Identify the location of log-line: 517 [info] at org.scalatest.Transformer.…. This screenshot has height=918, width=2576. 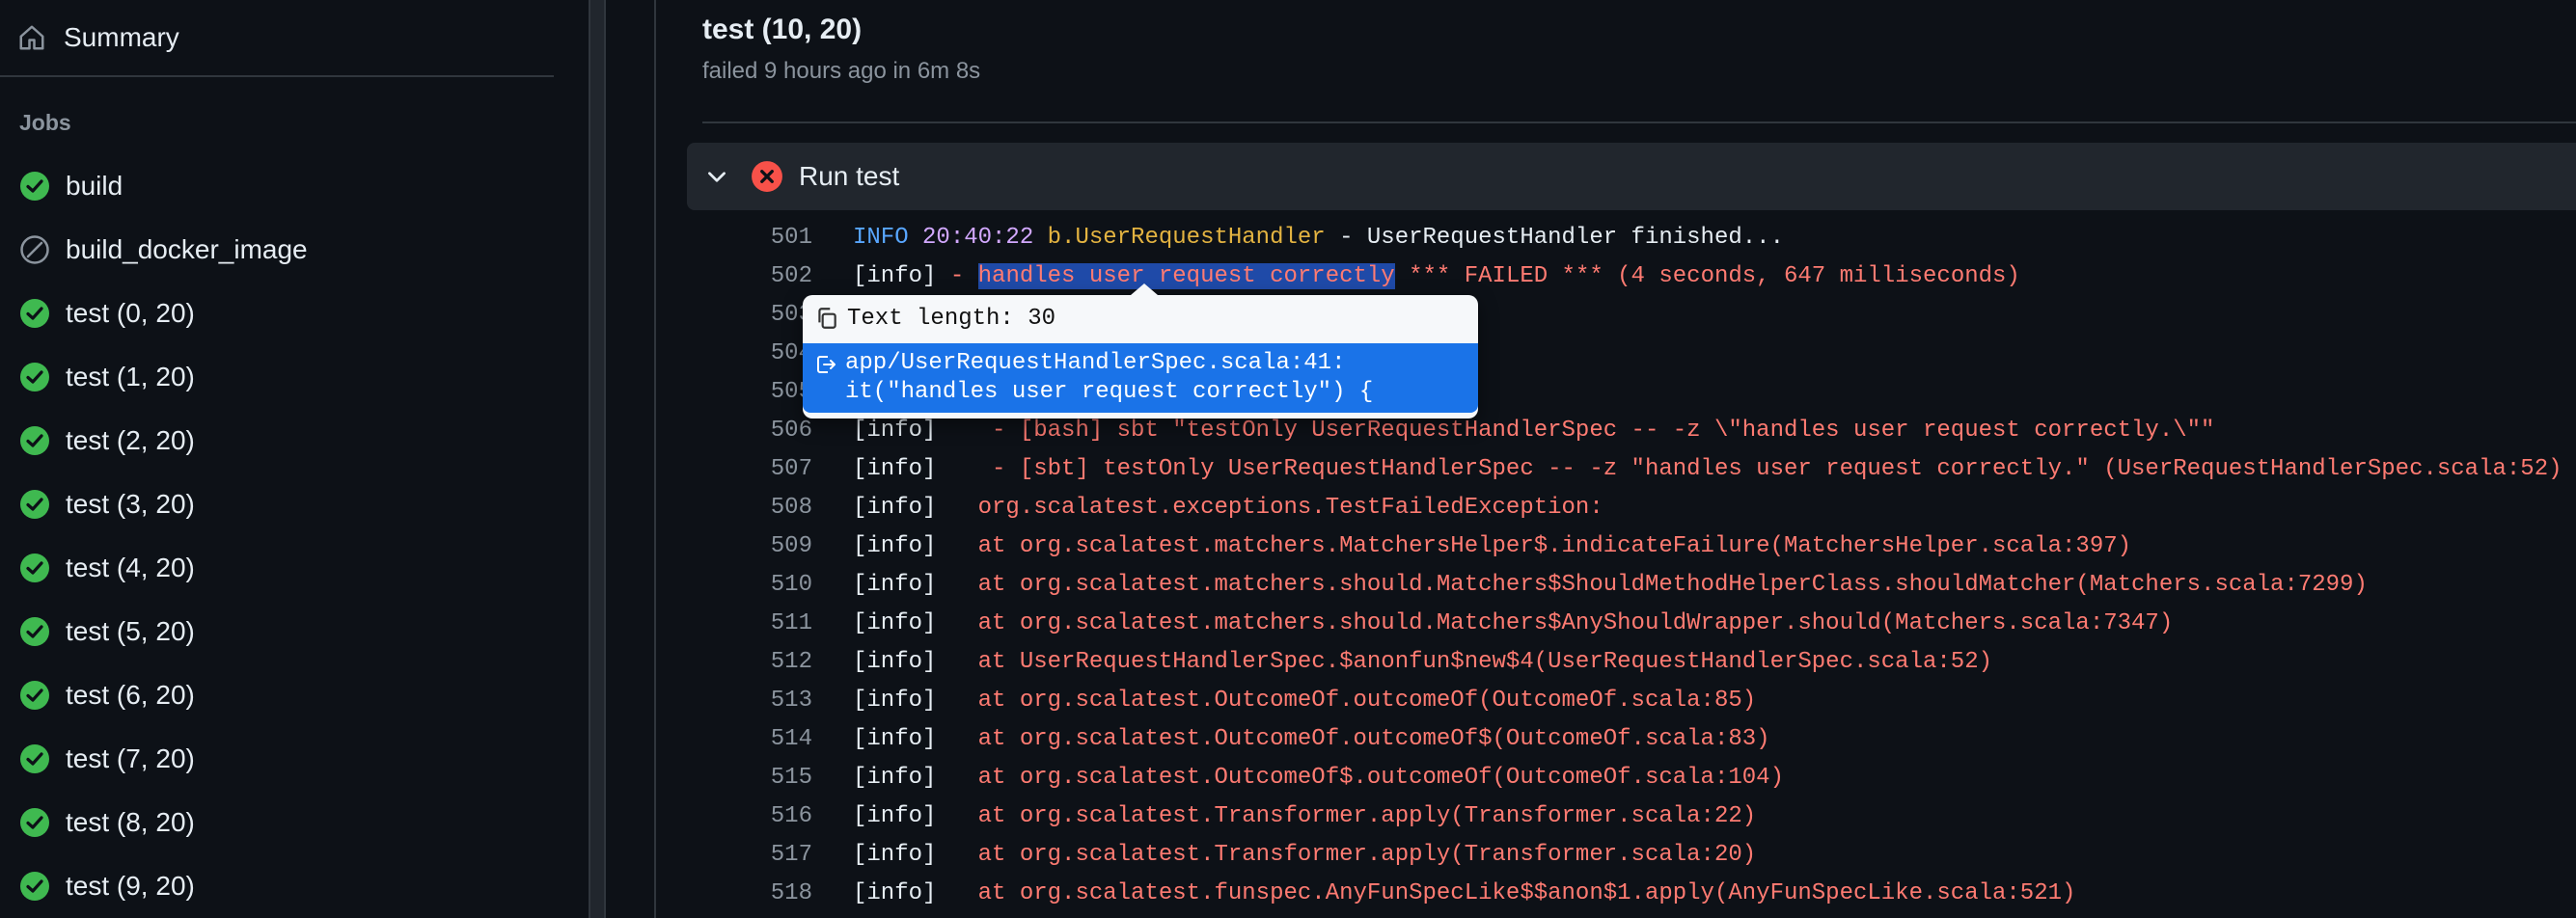
(1631, 854).